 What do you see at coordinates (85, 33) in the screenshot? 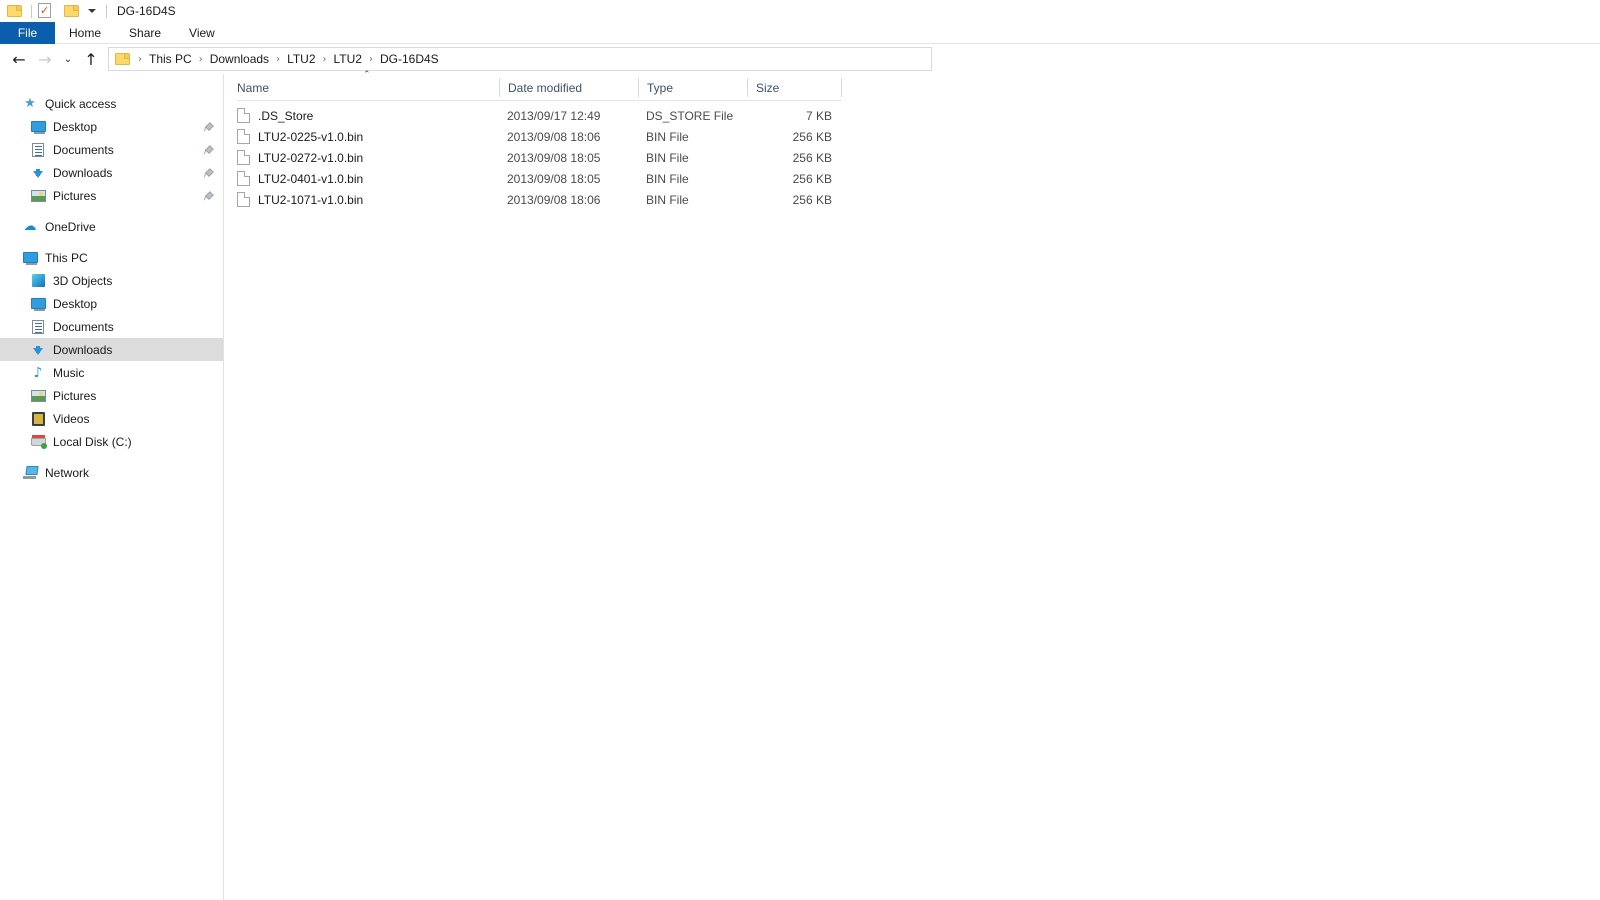
I see `tab-home: Home` at bounding box center [85, 33].